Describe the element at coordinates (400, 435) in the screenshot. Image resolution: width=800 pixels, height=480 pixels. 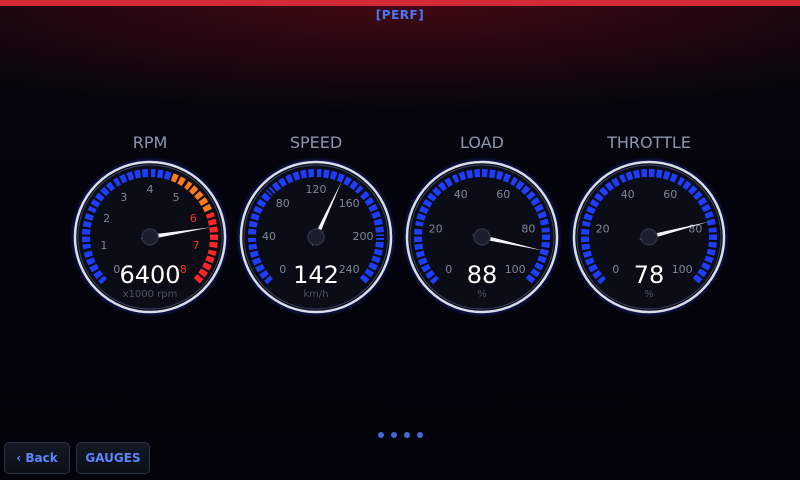
I see `page-indicator` at that location.